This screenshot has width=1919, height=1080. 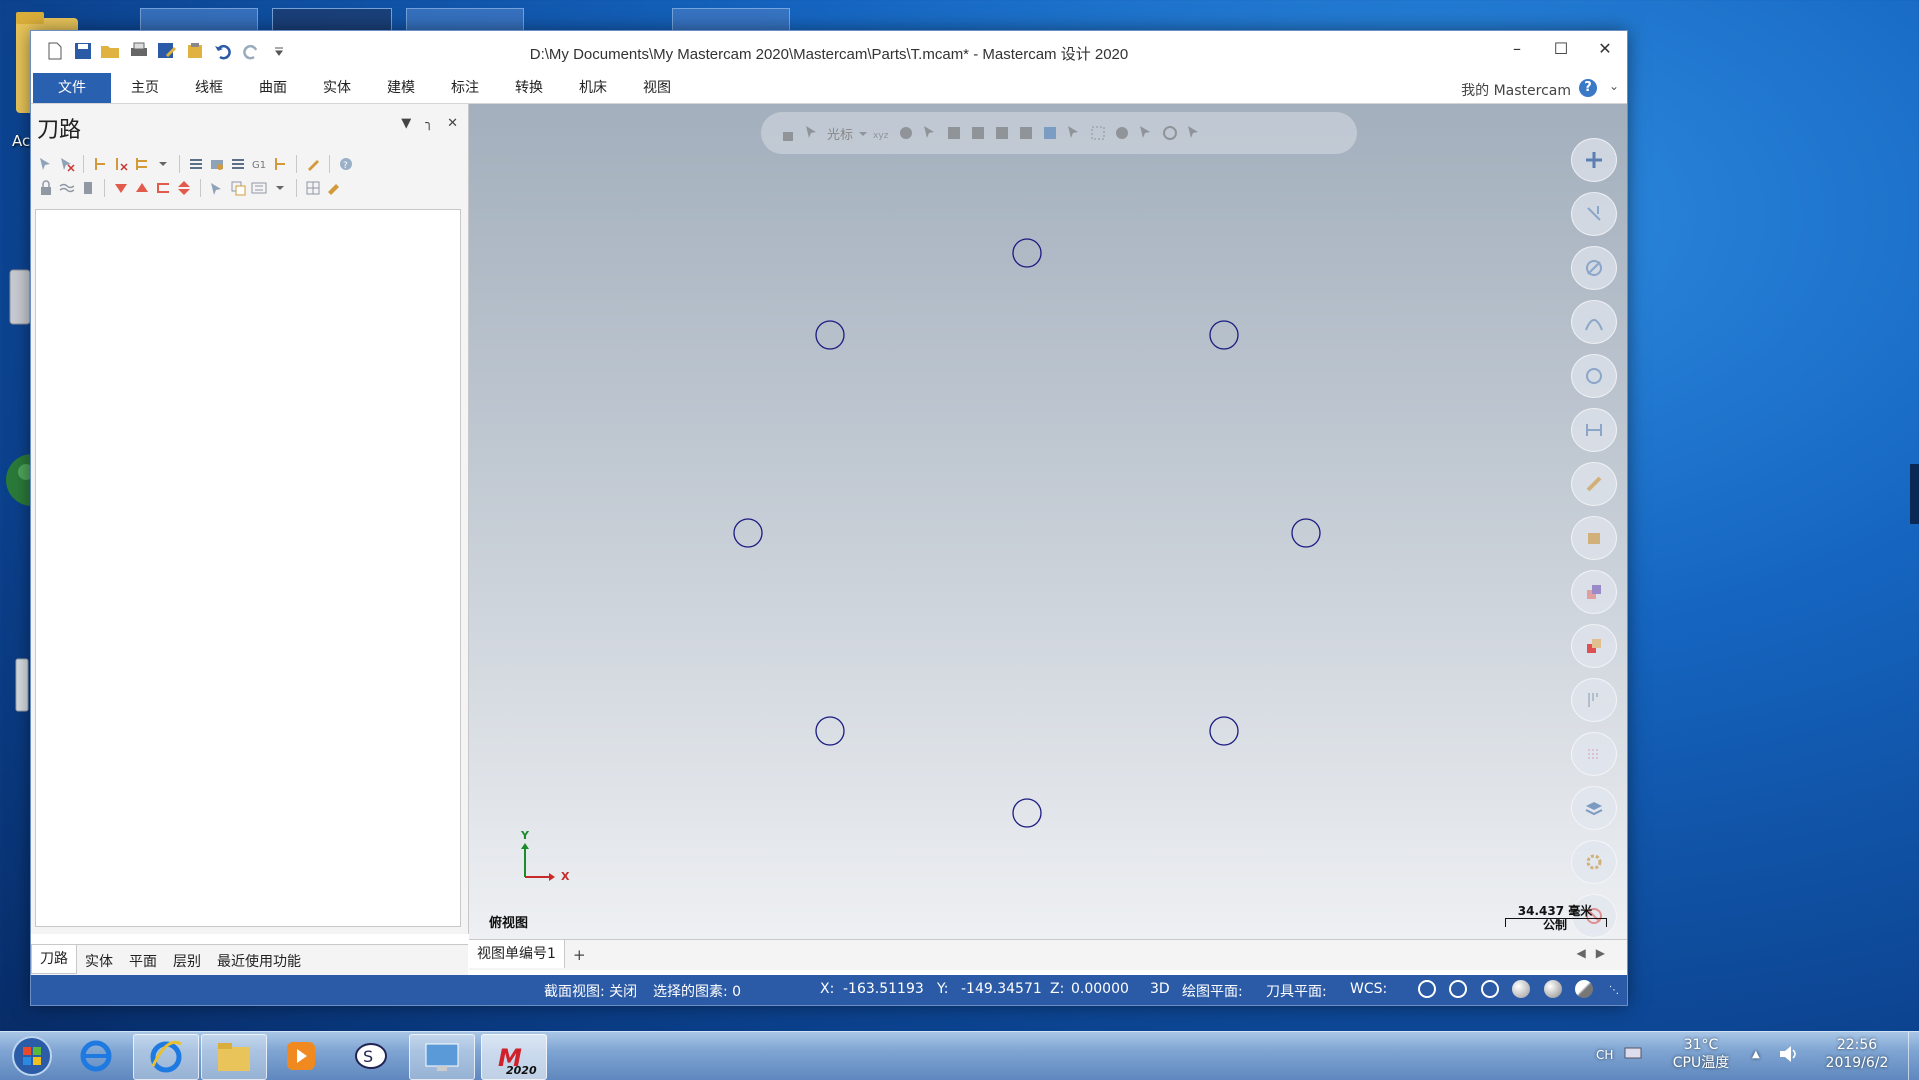 What do you see at coordinates (301, 1056) in the screenshot?
I see `media-player-icon` at bounding box center [301, 1056].